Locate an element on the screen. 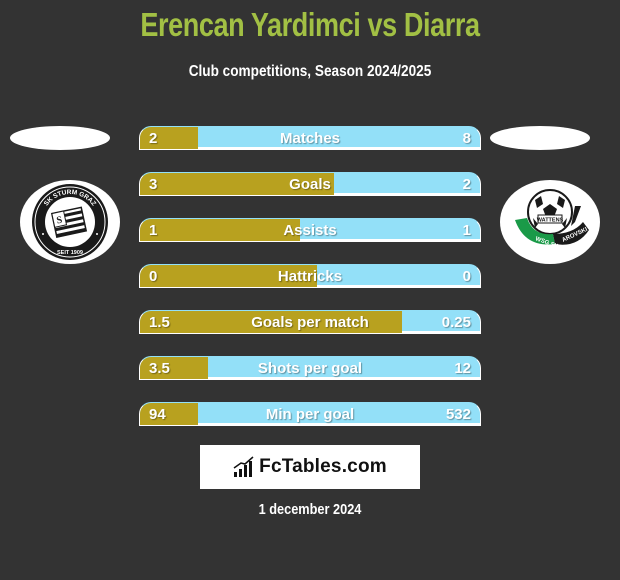  stat-row-assists: Assists 1 1 is located at coordinates (310, 230).